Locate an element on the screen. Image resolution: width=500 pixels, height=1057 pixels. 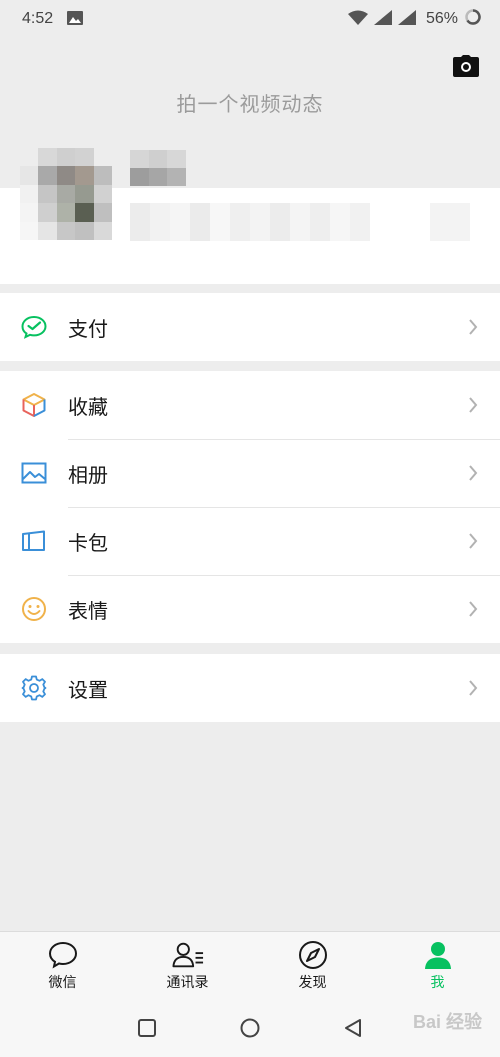
wechat-id-blurred is located at coordinates (300, 222).